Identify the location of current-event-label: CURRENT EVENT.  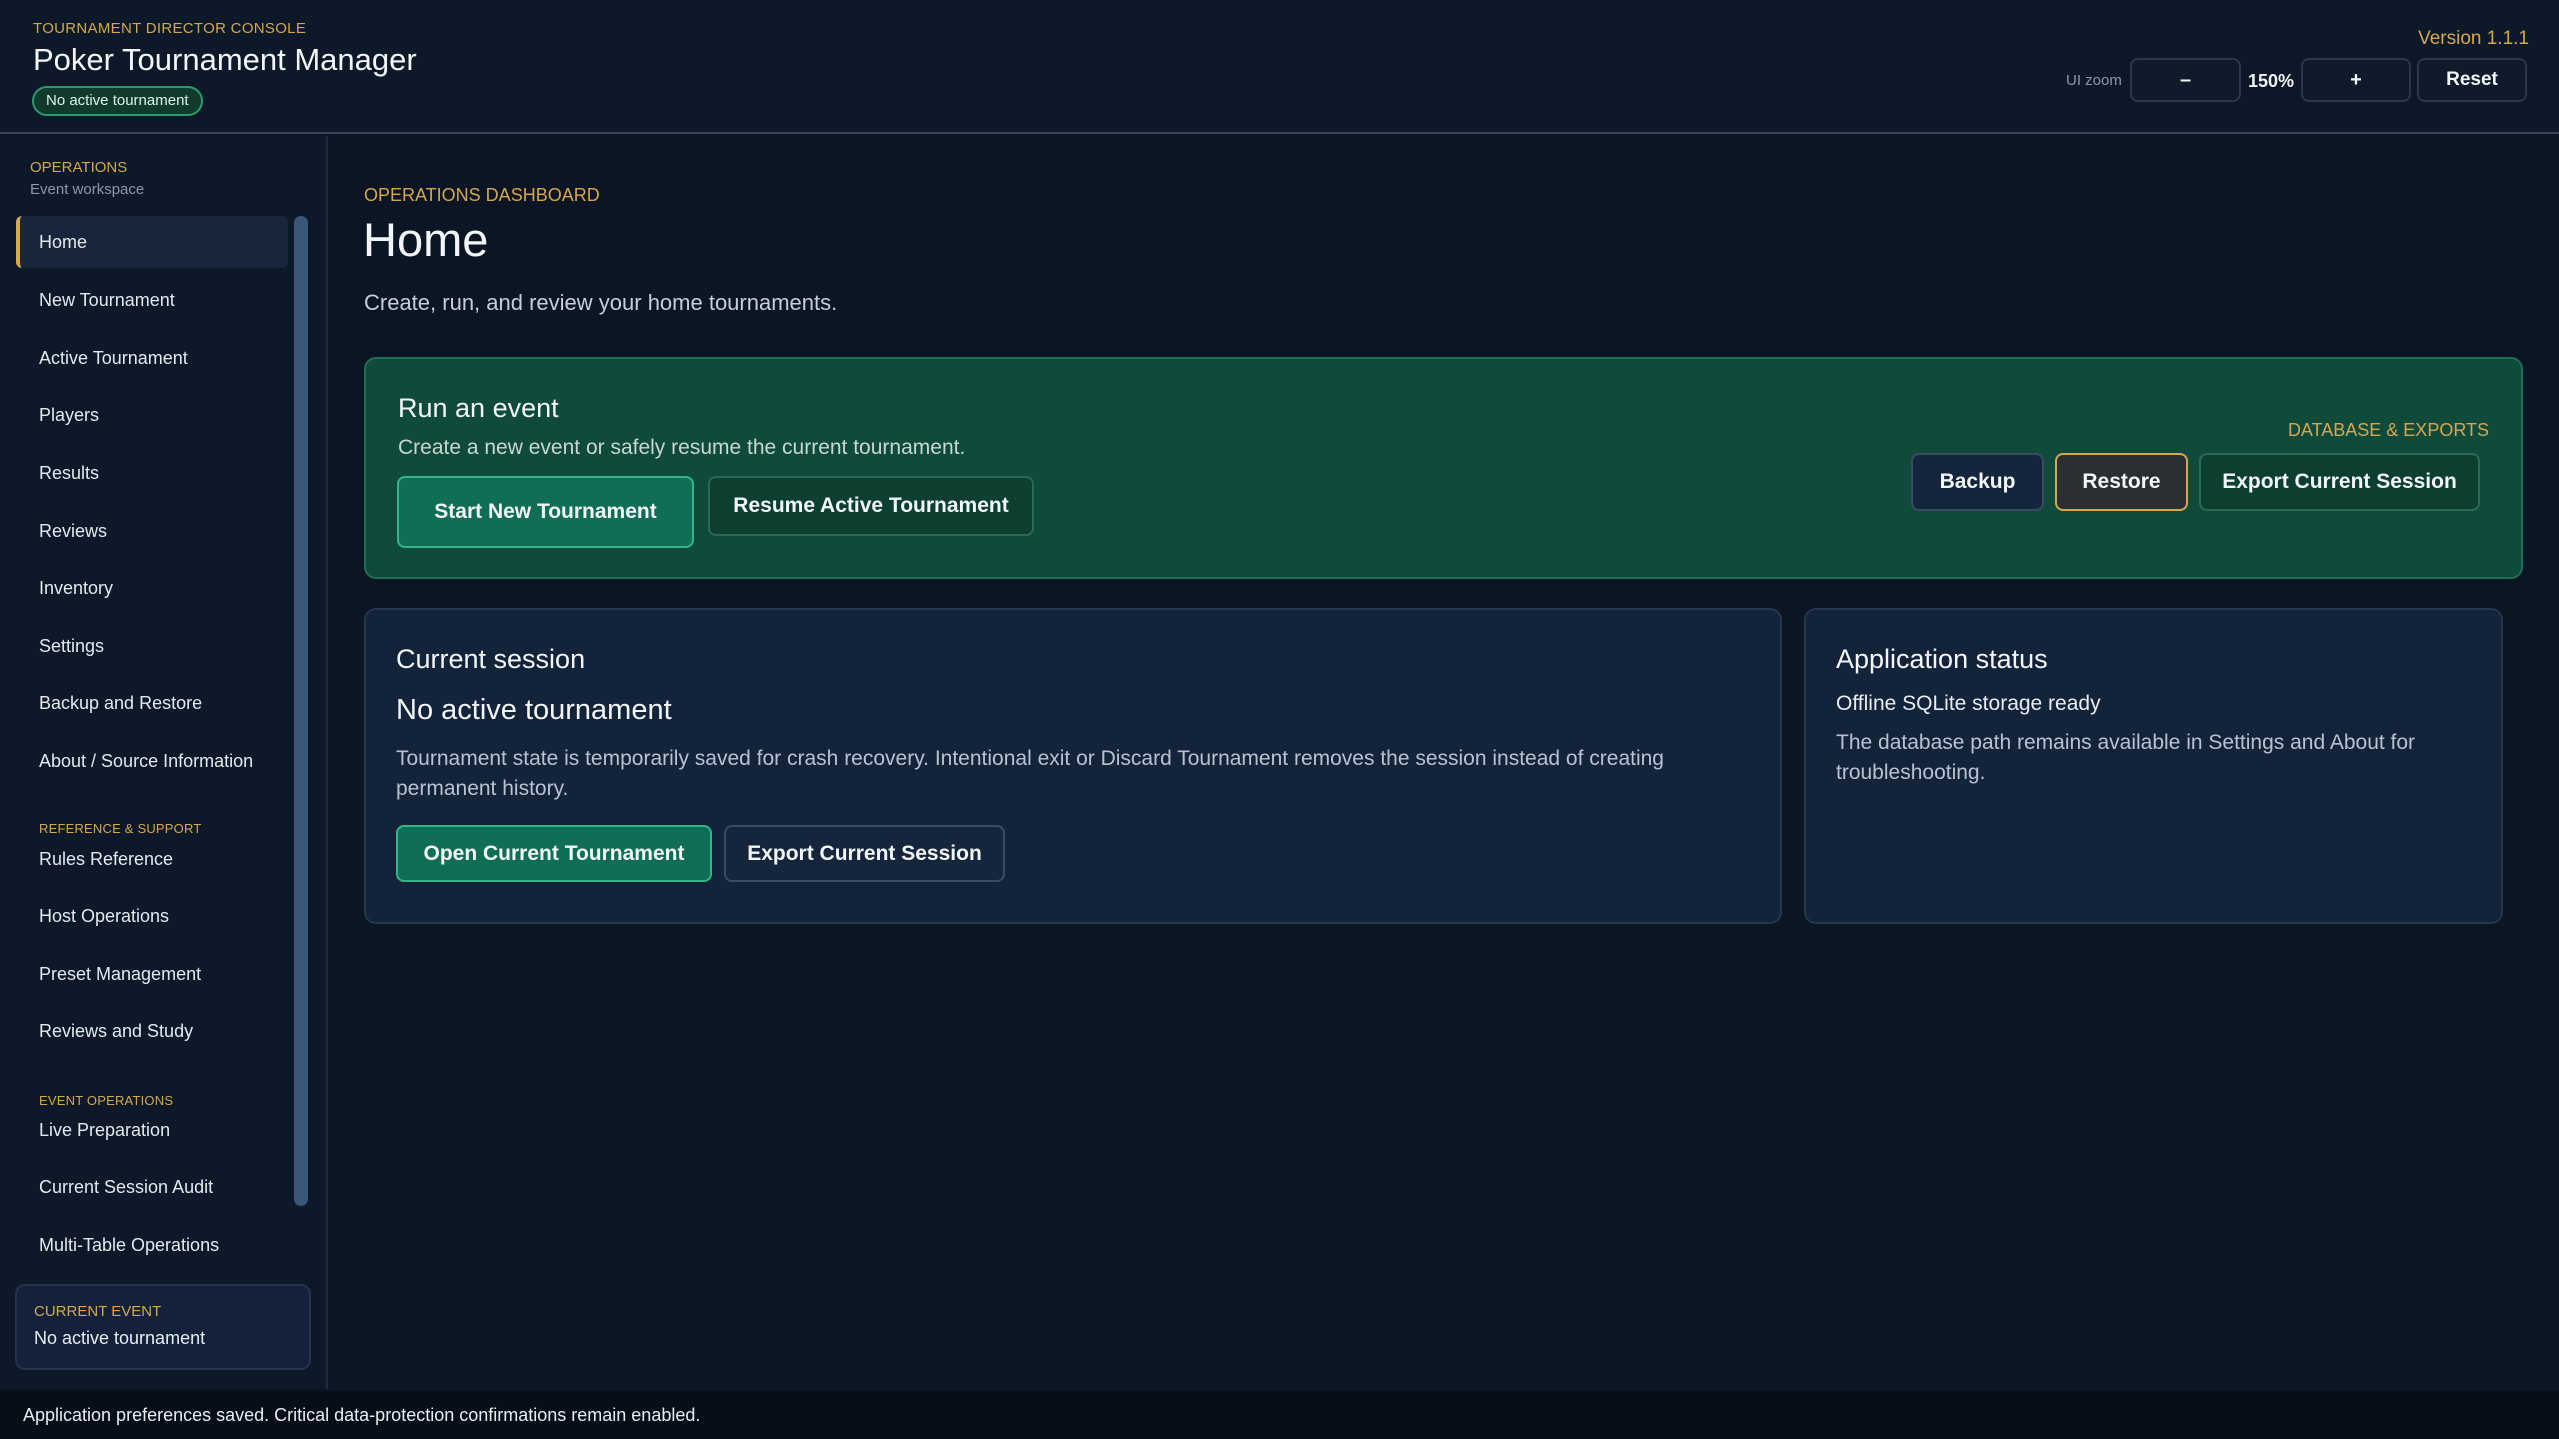
(98, 1311).